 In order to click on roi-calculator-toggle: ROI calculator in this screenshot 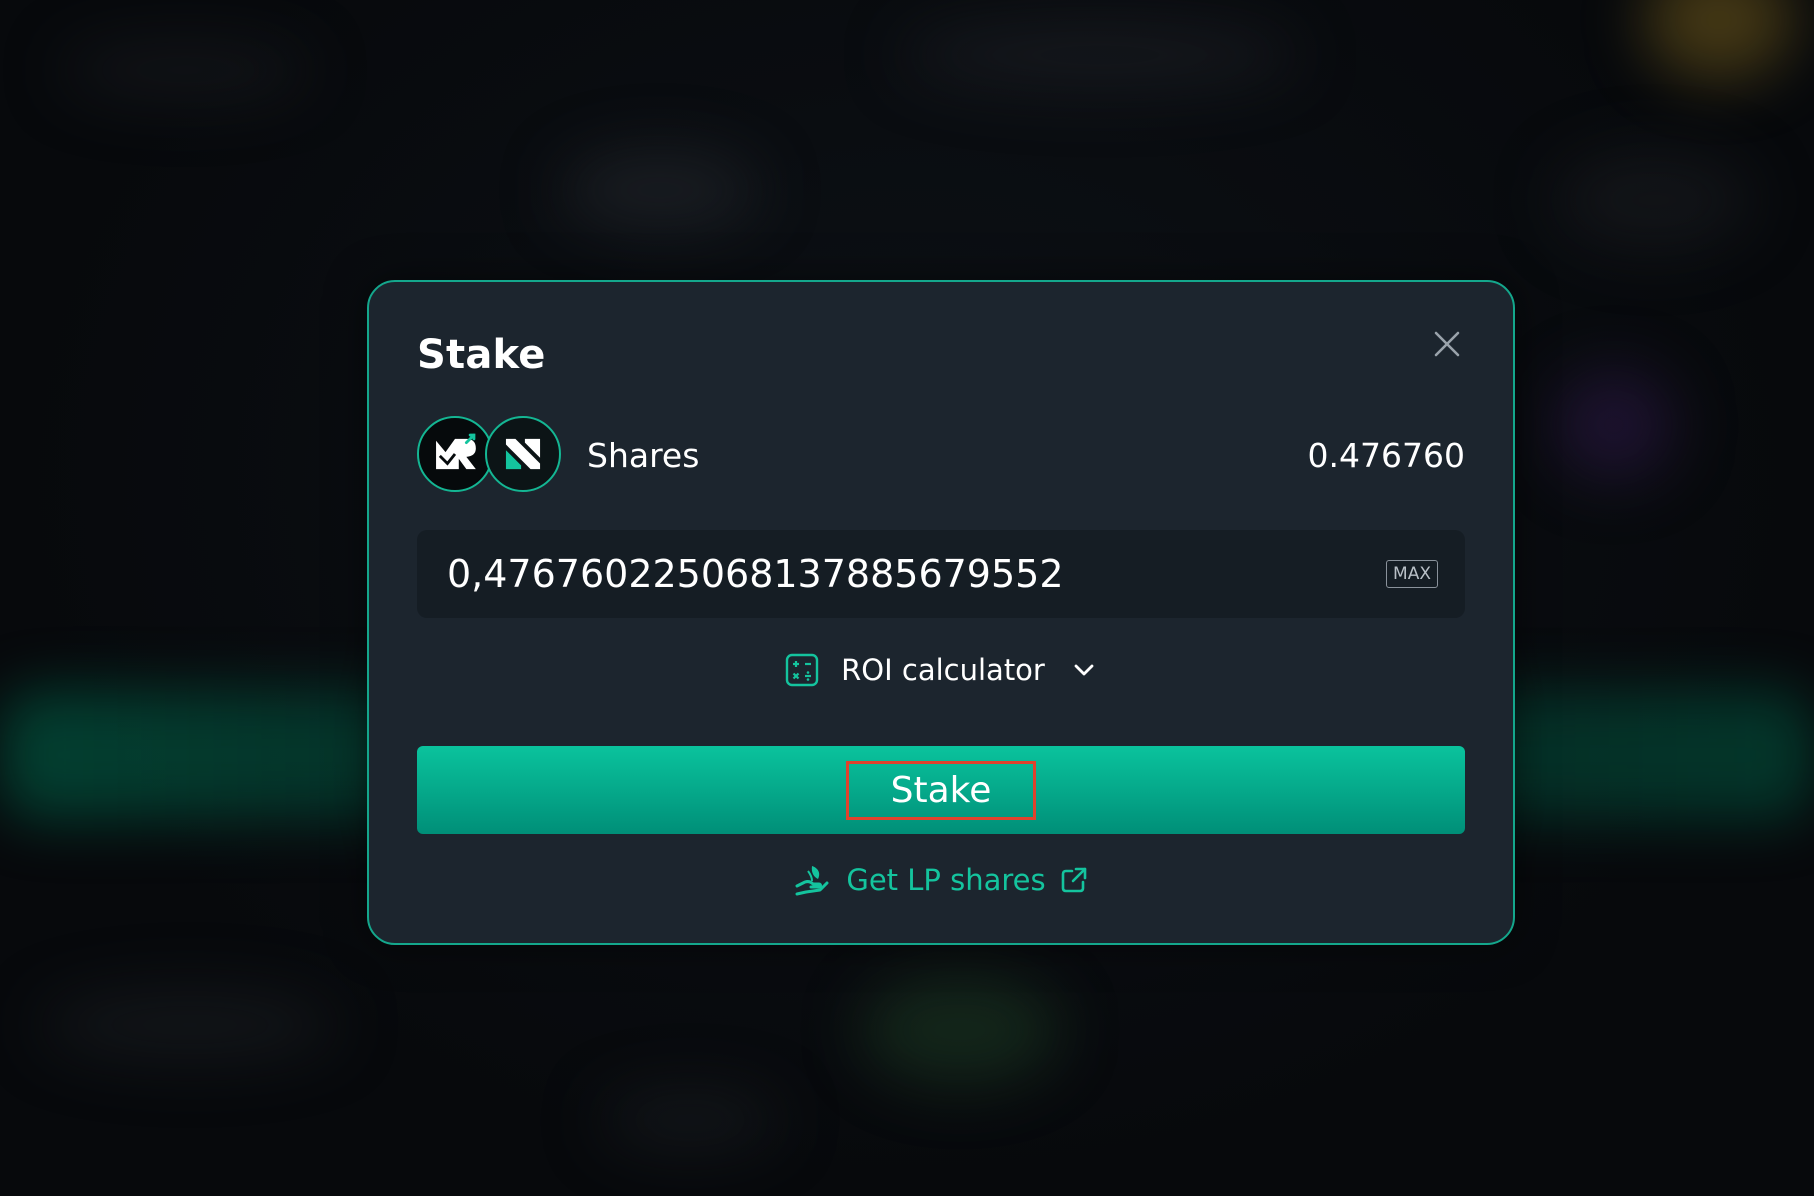, I will do `click(941, 670)`.